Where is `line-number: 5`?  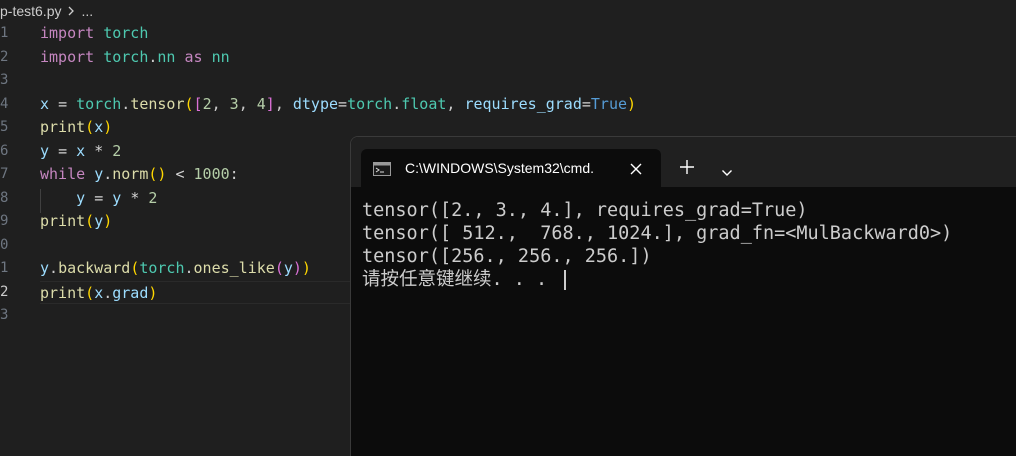
line-number: 5 is located at coordinates (4, 127).